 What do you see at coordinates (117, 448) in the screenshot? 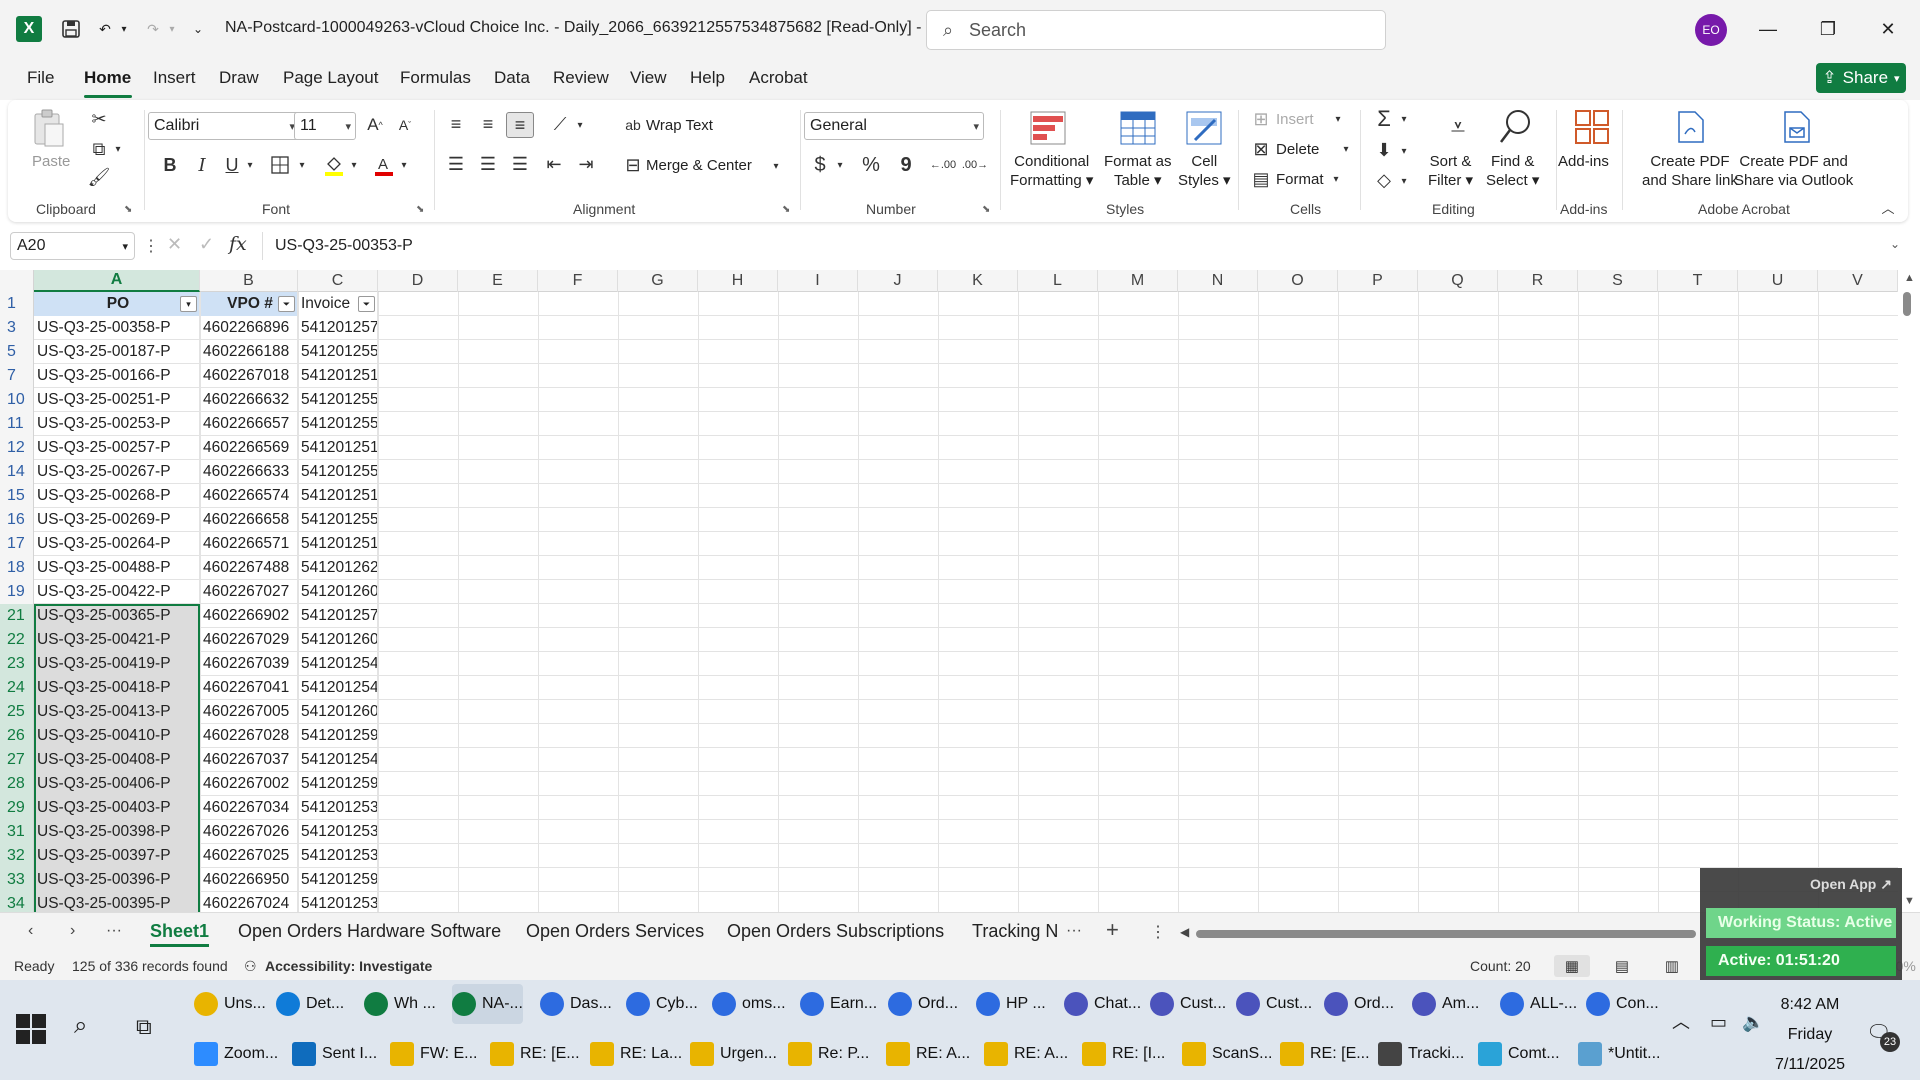
I see `cell-po: US-Q3-25-00257-P` at bounding box center [117, 448].